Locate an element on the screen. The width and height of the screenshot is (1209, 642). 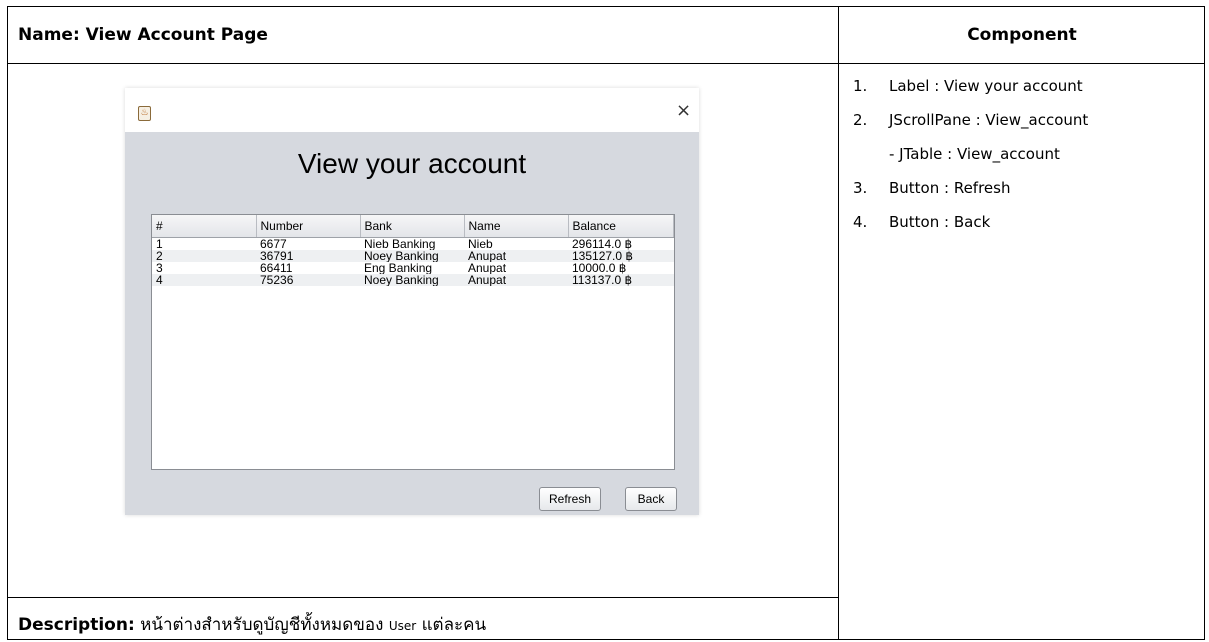
column-header-name: Name is located at coordinates (516, 226).